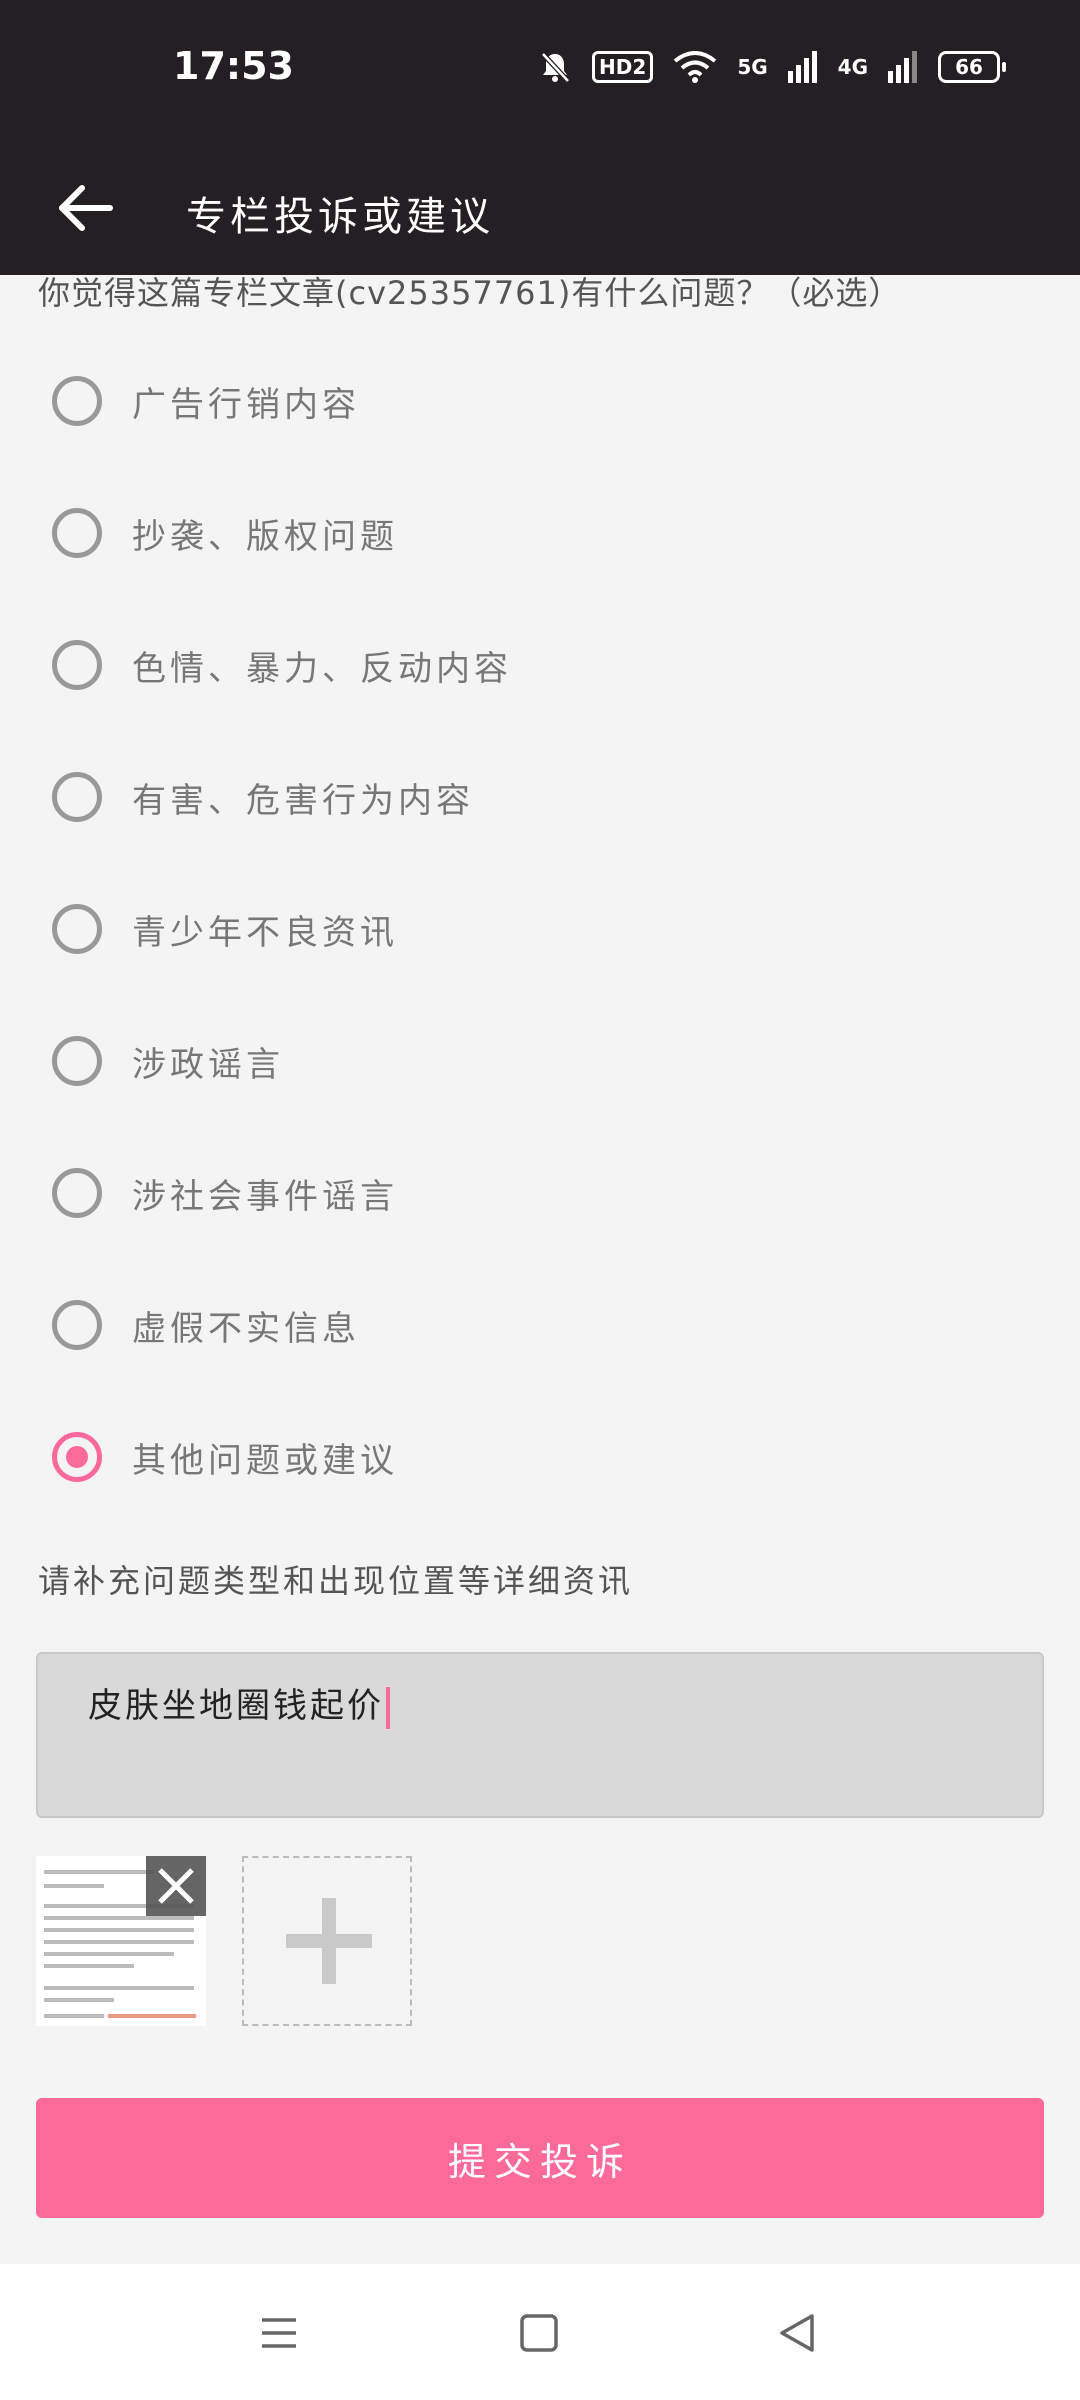  Describe the element at coordinates (502, 401) in the screenshot. I see `option-ad: 广告行销内容` at that location.